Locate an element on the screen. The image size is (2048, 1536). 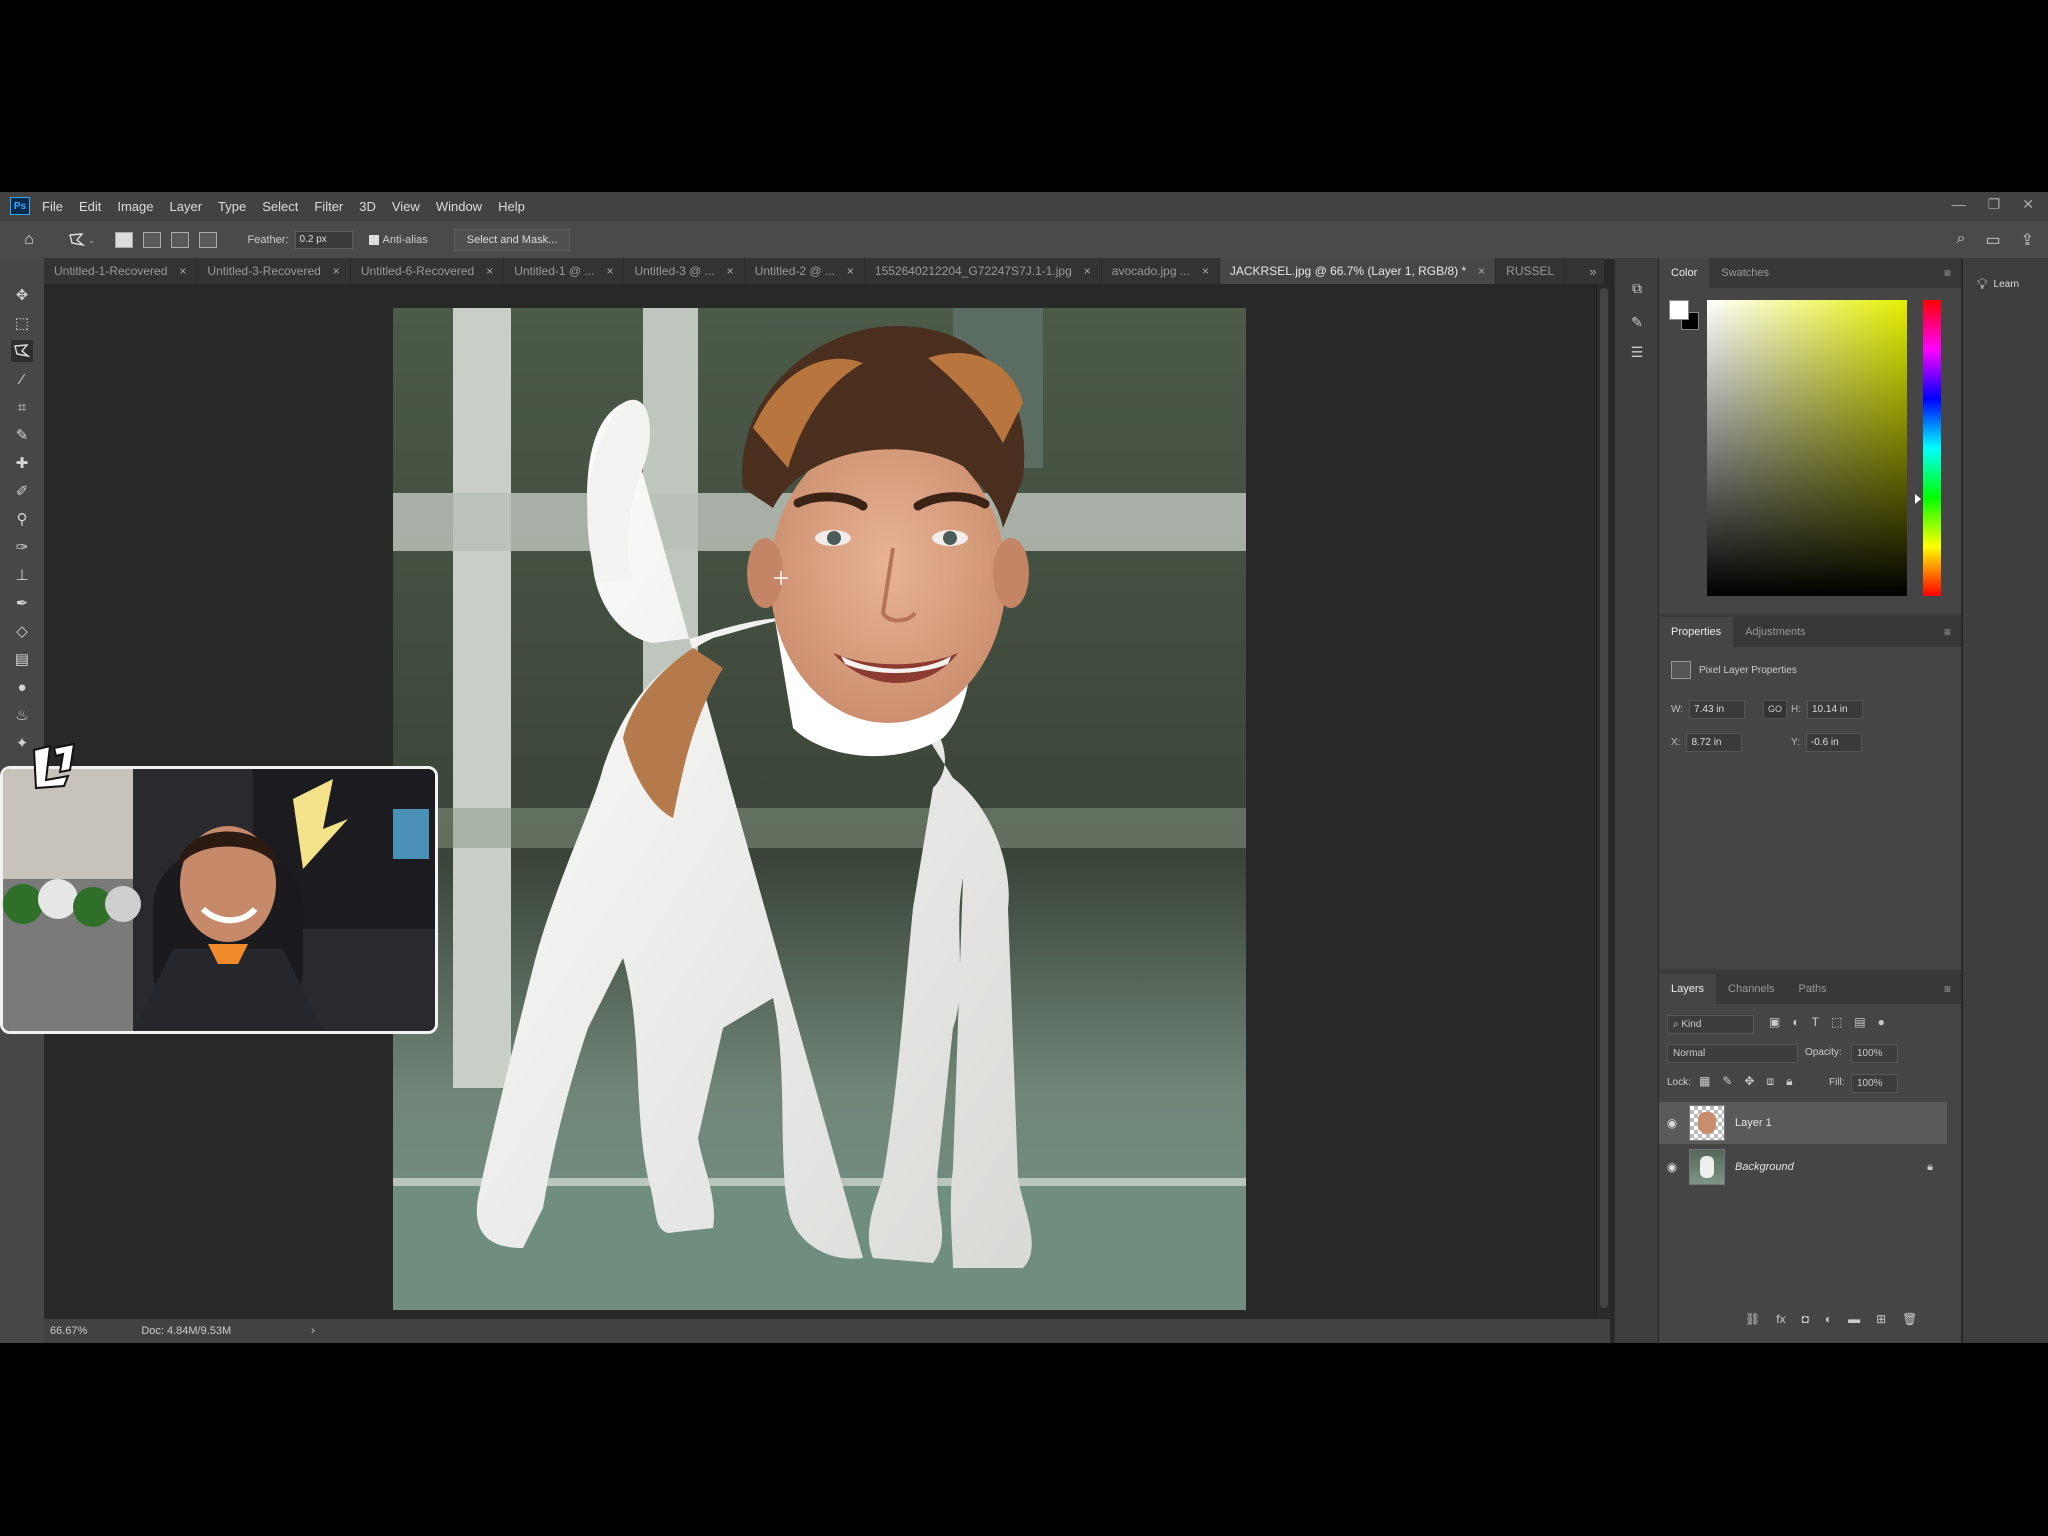
layer-row-layer-1: ◉ Layer 1 is located at coordinates (1803, 1123).